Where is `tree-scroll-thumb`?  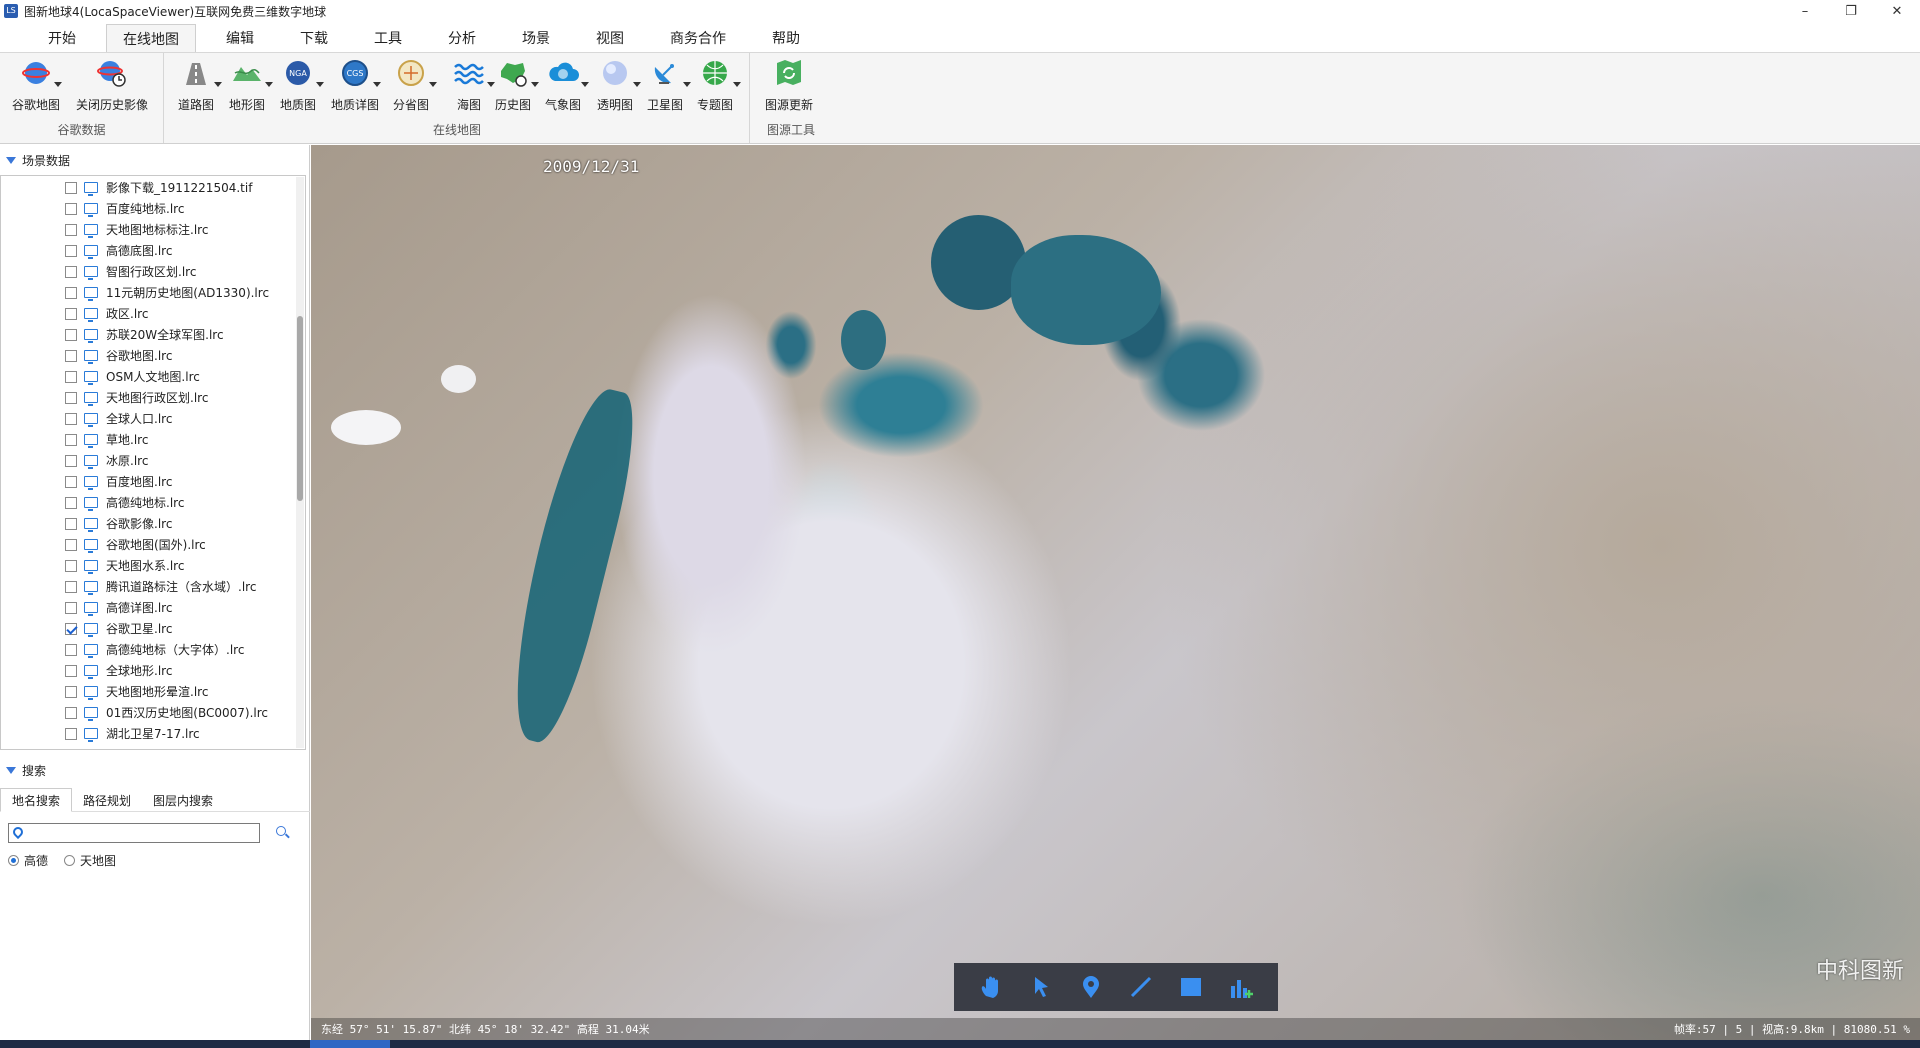 tree-scroll-thumb is located at coordinates (300, 408).